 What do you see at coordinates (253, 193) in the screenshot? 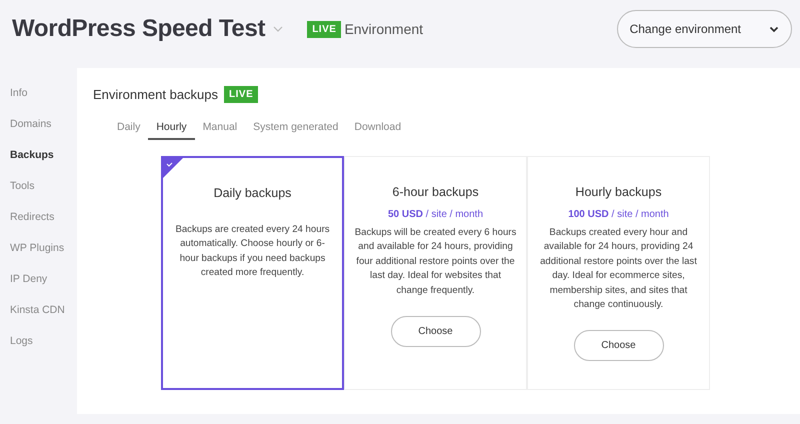
I see `plan-title: Daily backups` at bounding box center [253, 193].